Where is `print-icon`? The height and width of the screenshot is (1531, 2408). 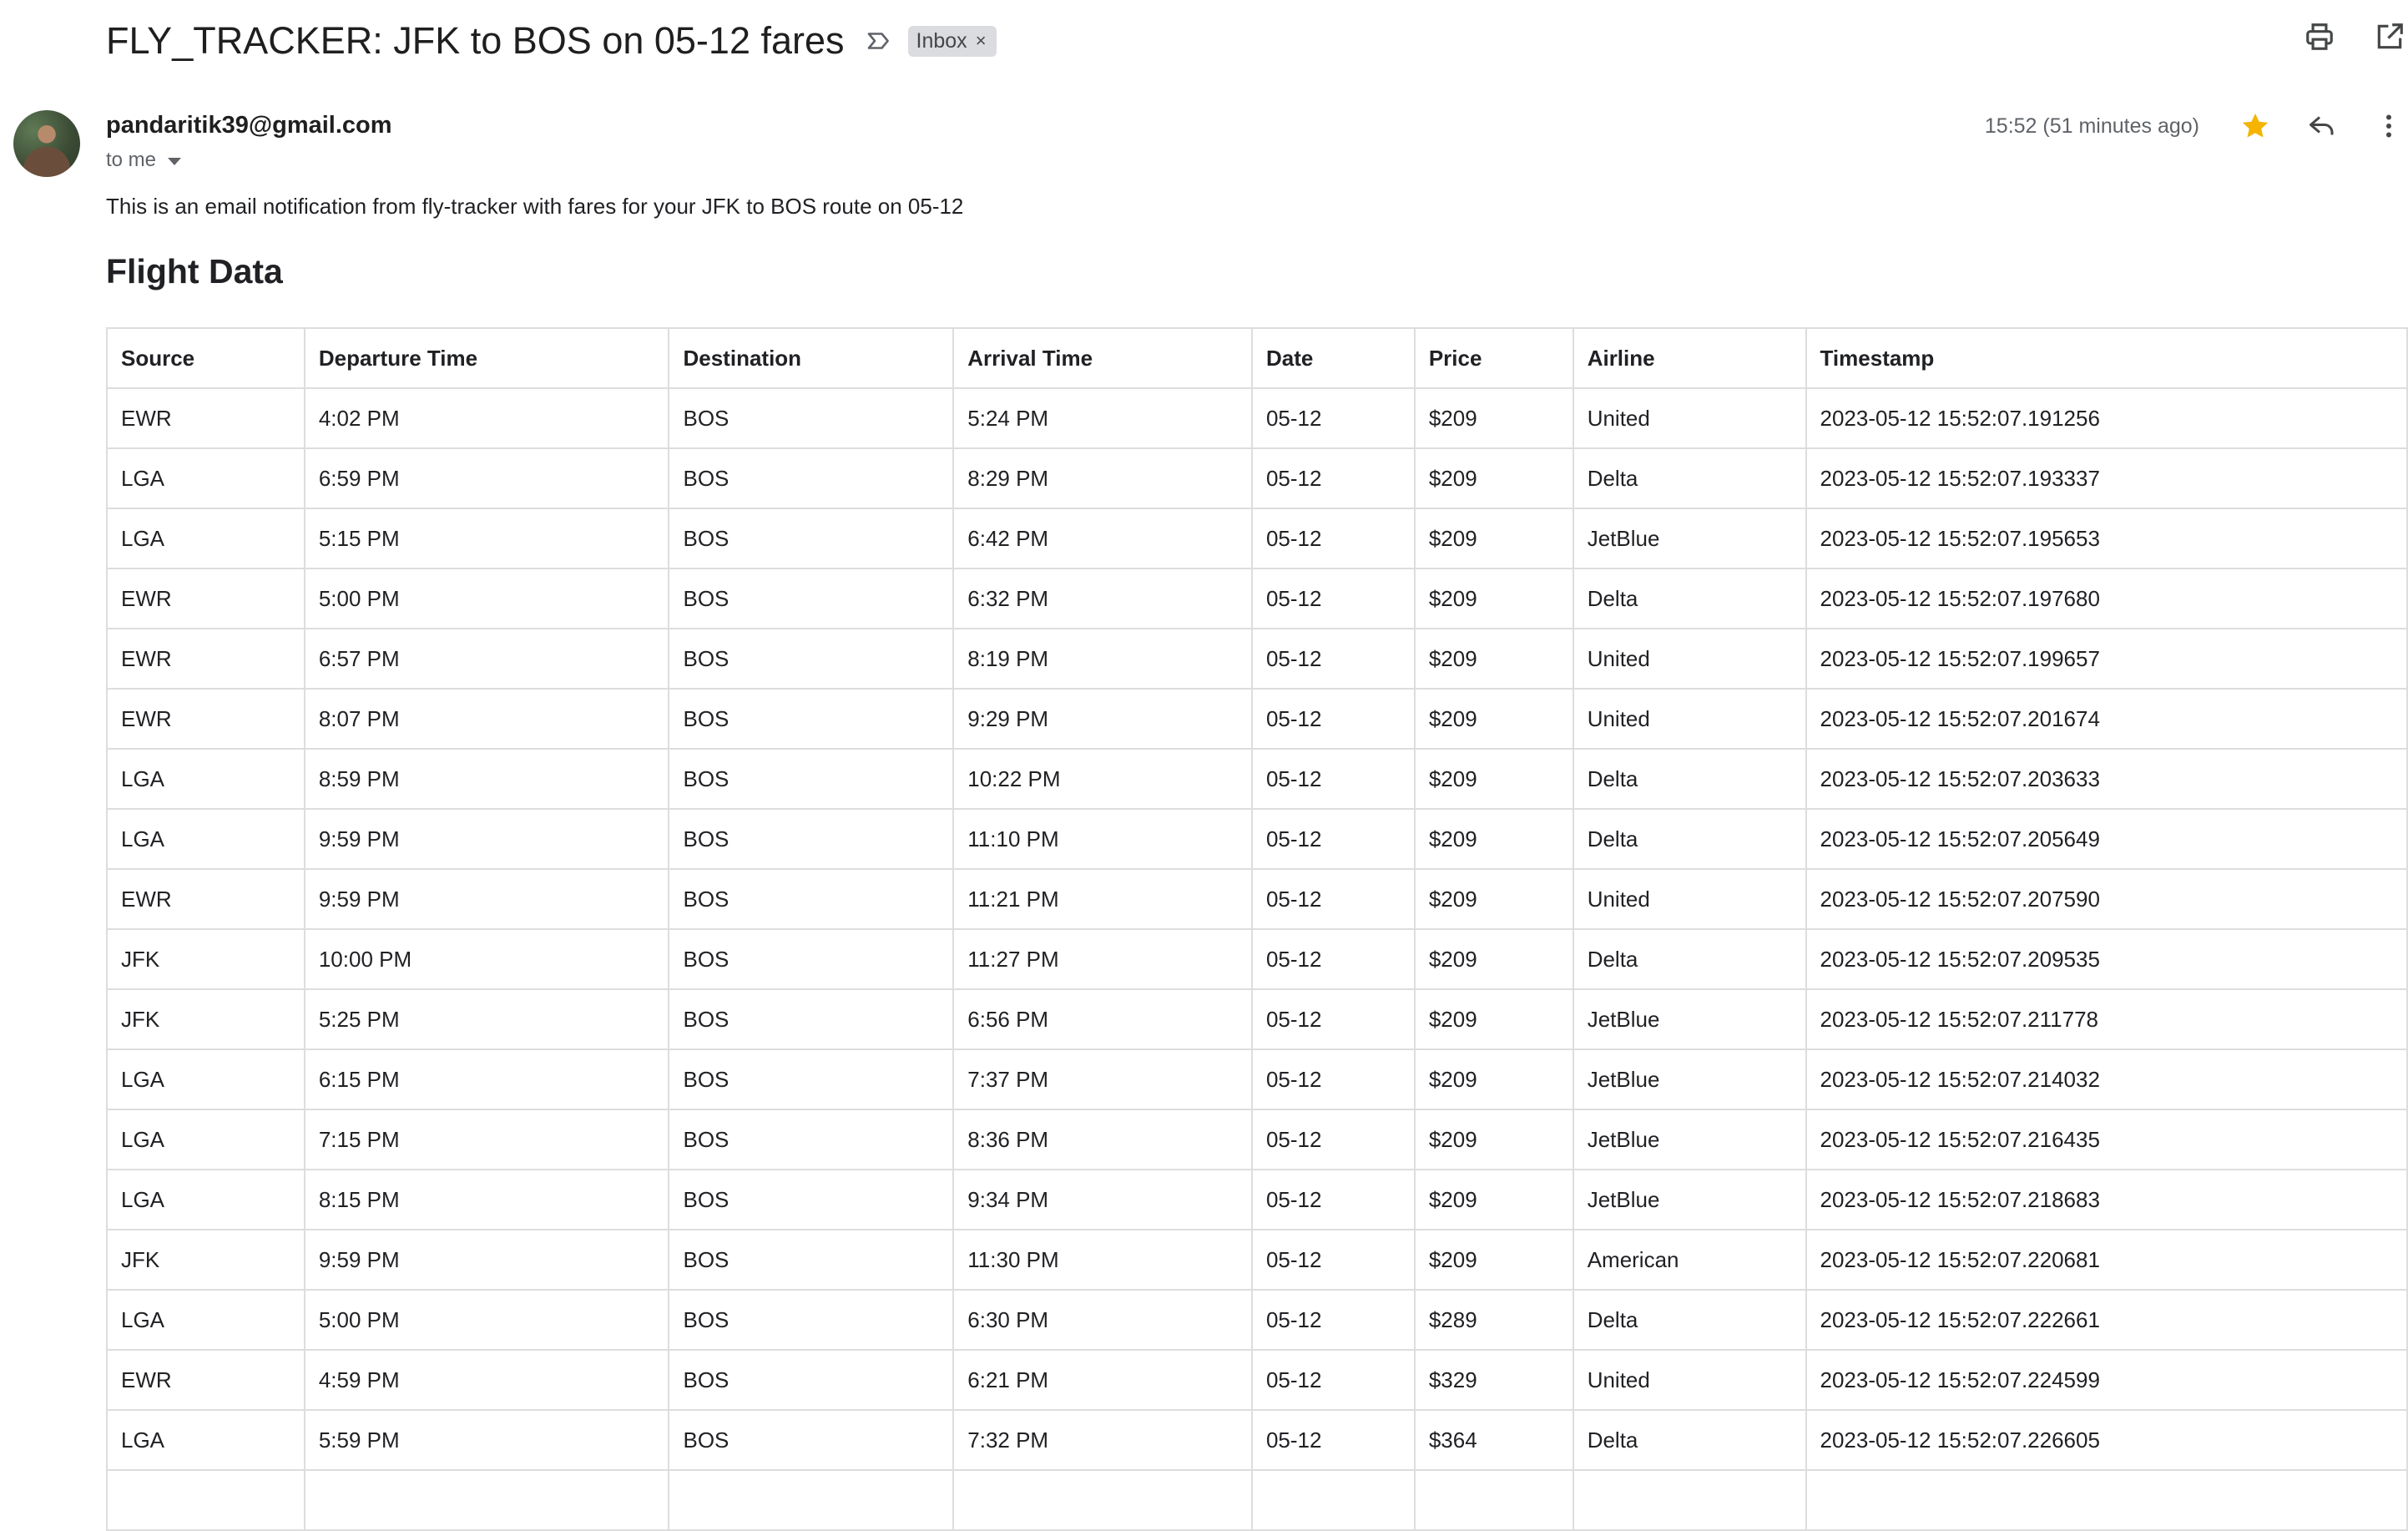 print-icon is located at coordinates (2319, 36).